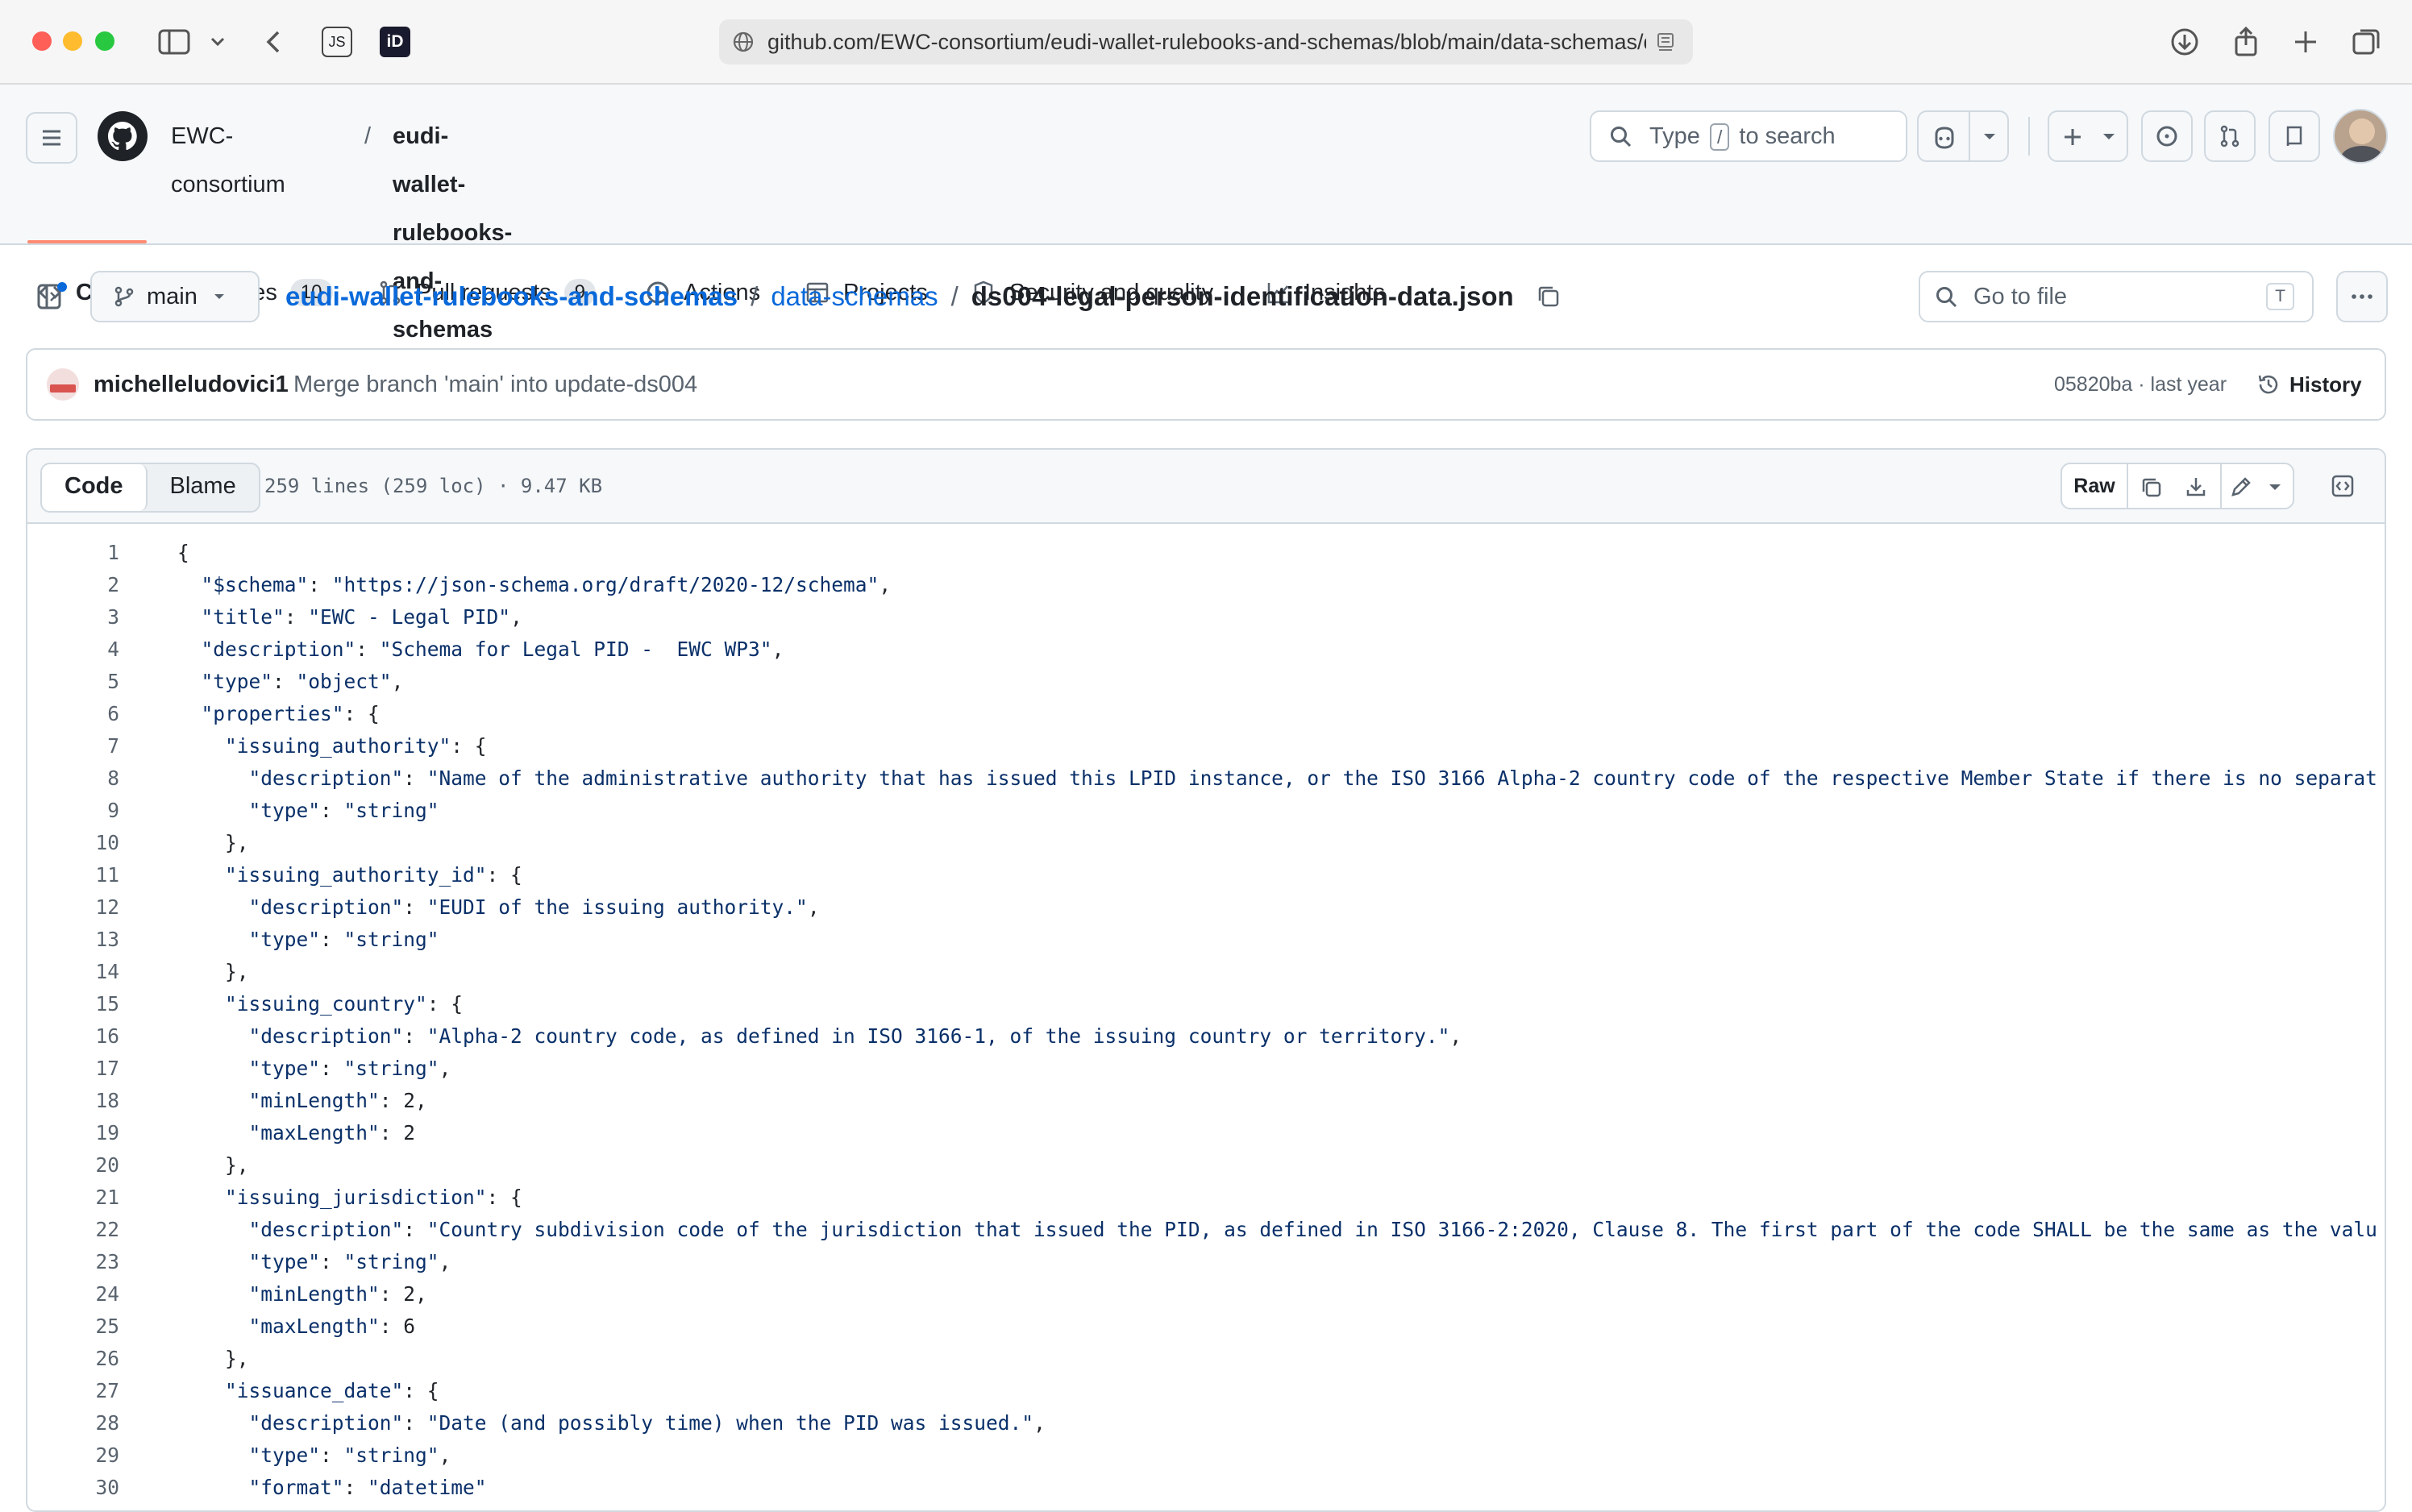  I want to click on repo-icon, so click(2294, 136).